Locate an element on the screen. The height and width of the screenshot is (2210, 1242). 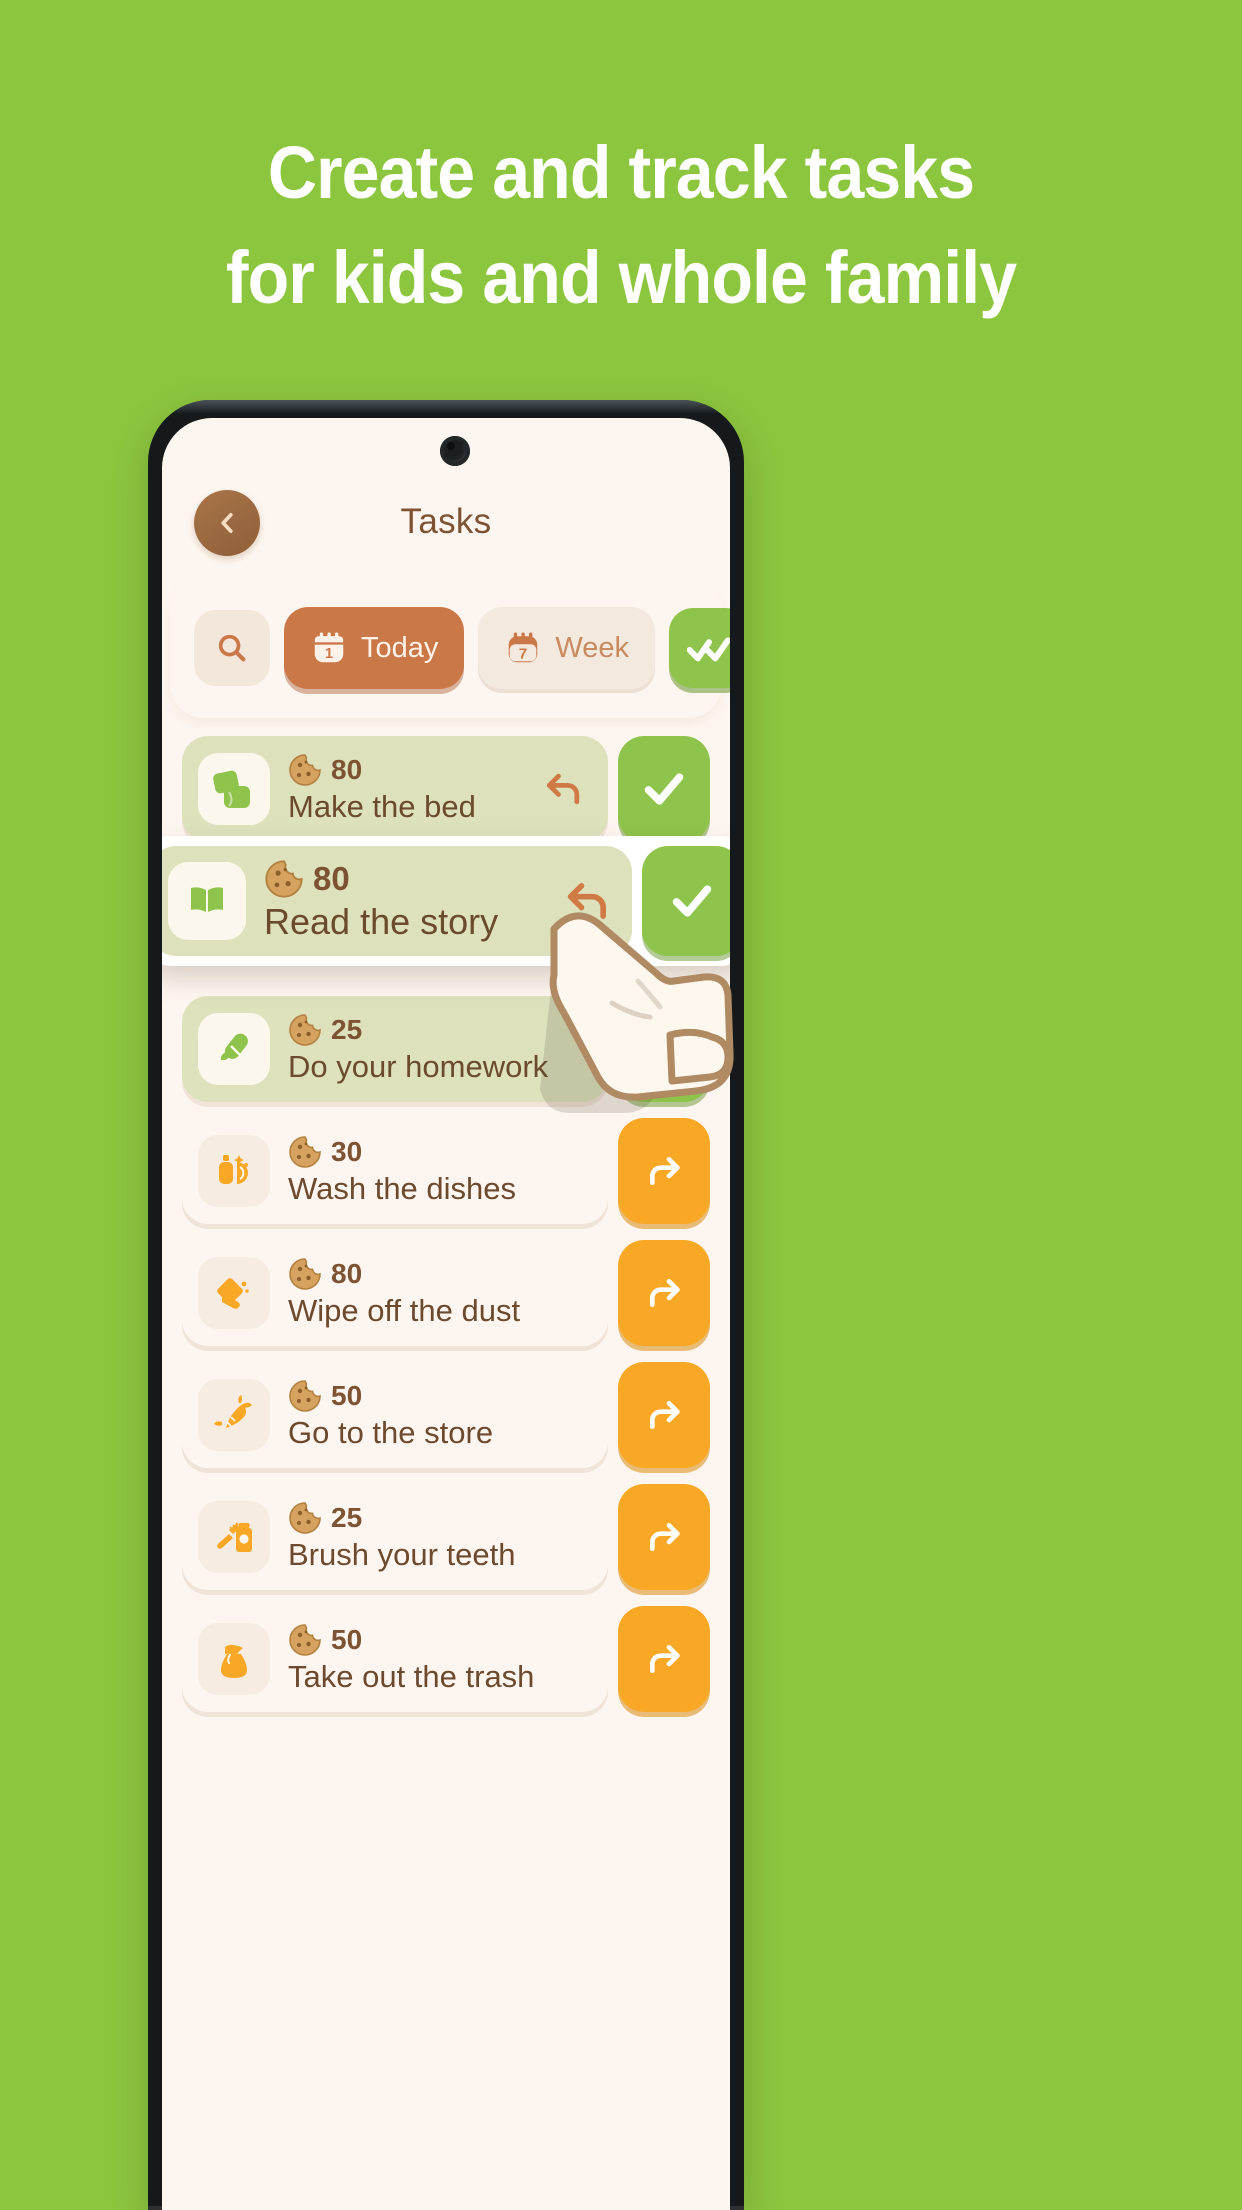
tab-today-label: Today is located at coordinates (400, 647).